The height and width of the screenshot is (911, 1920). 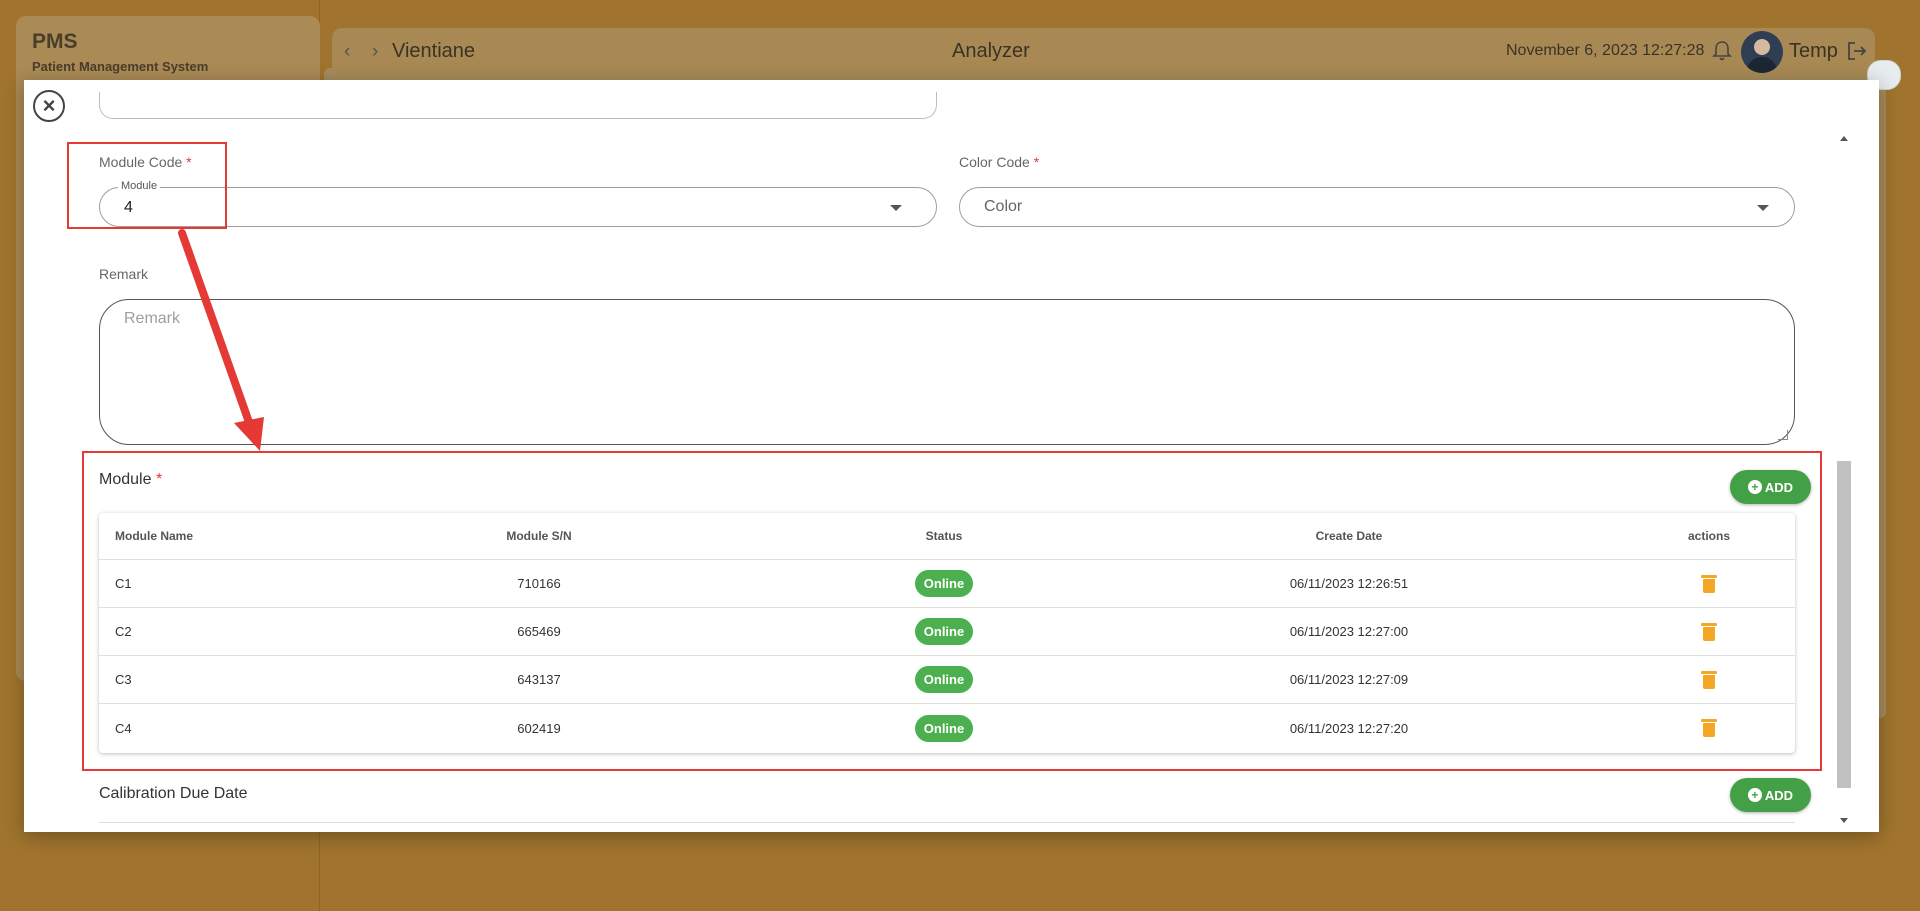 What do you see at coordinates (221, 340) in the screenshot?
I see `annotation-arrow` at bounding box center [221, 340].